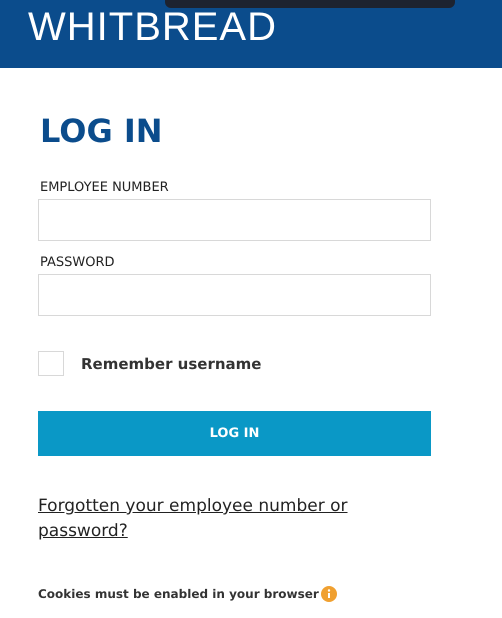 The image size is (502, 618). I want to click on checkbox, so click(51, 363).